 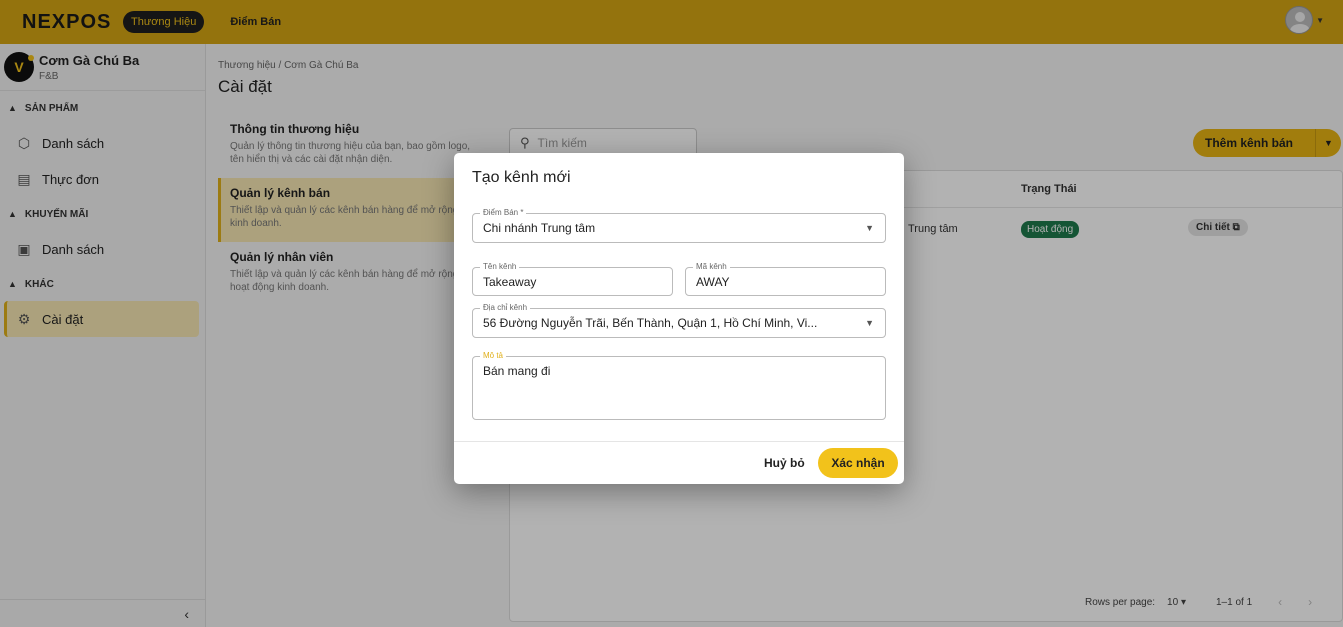 What do you see at coordinates (785, 279) in the screenshot?
I see `channel-code-field: Mã kênh AWAY` at bounding box center [785, 279].